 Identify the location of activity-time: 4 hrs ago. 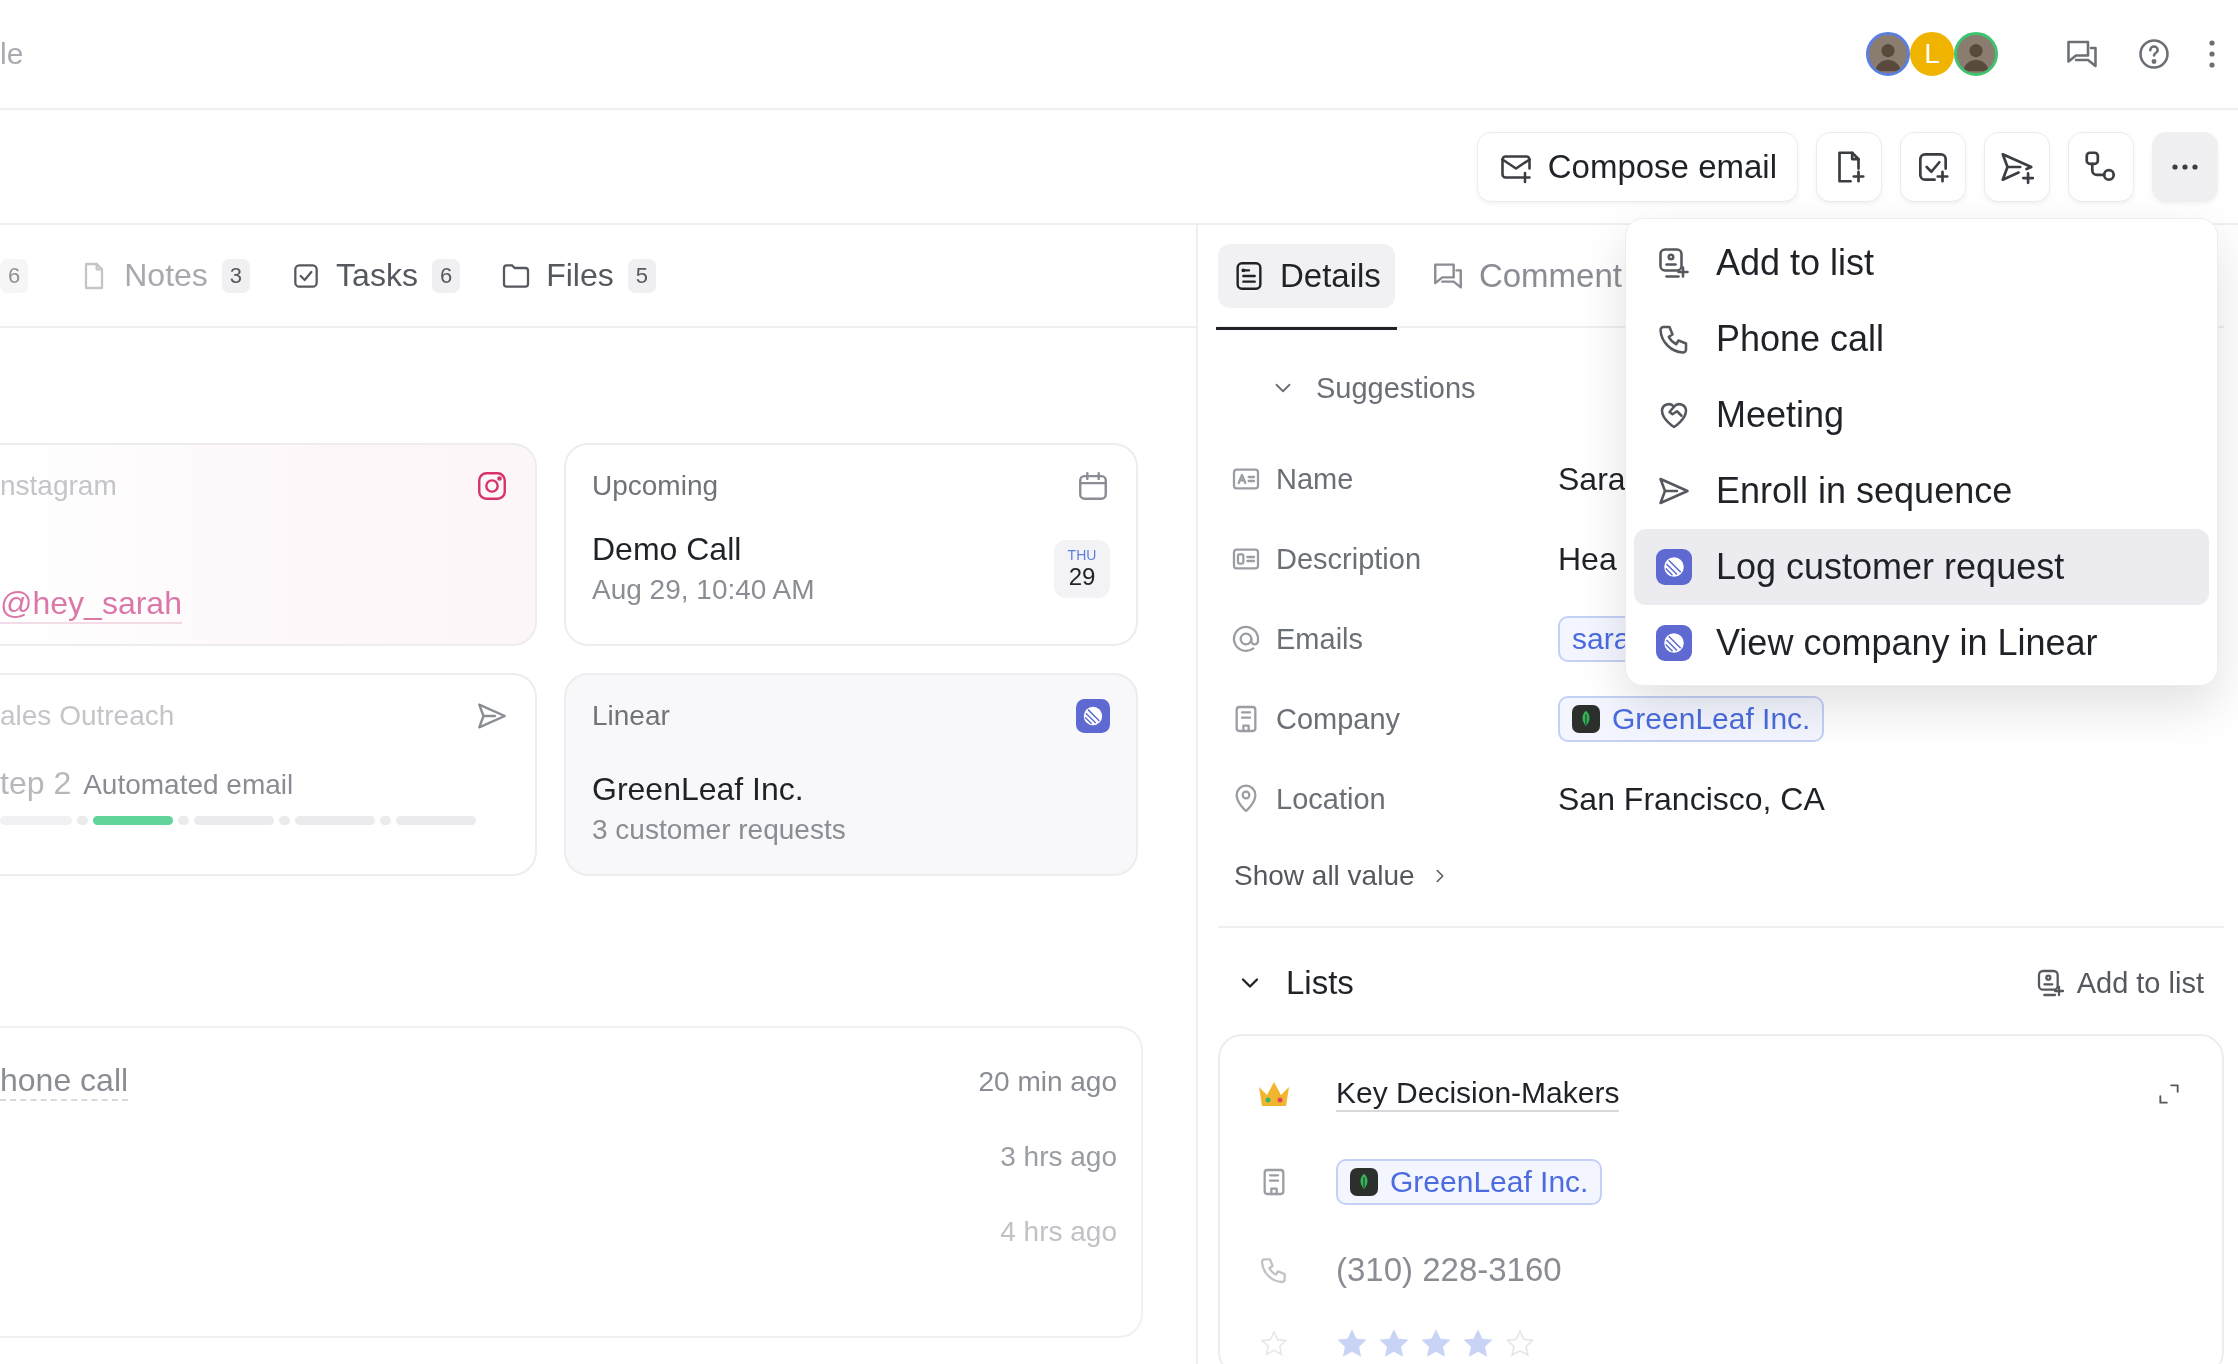
(1058, 1231).